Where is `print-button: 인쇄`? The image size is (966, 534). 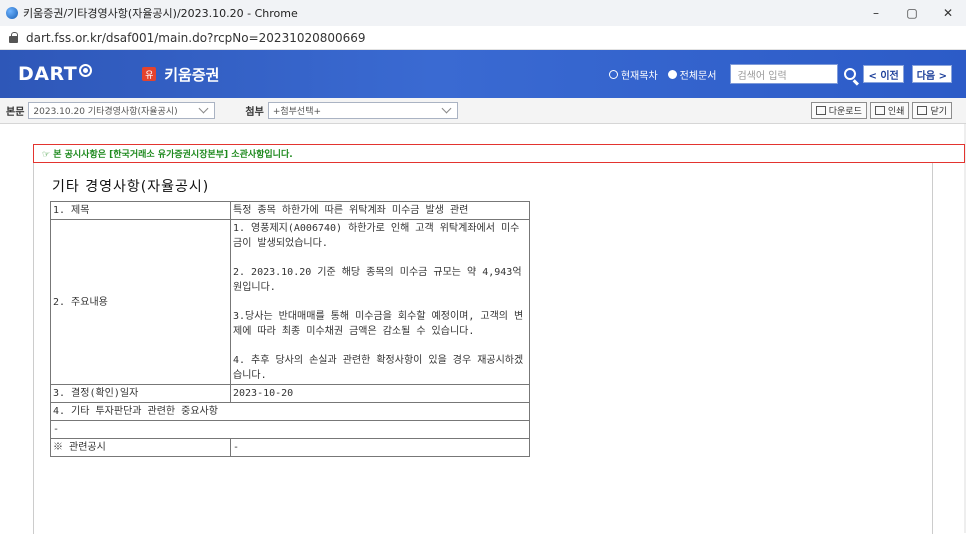 print-button: 인쇄 is located at coordinates (889, 110).